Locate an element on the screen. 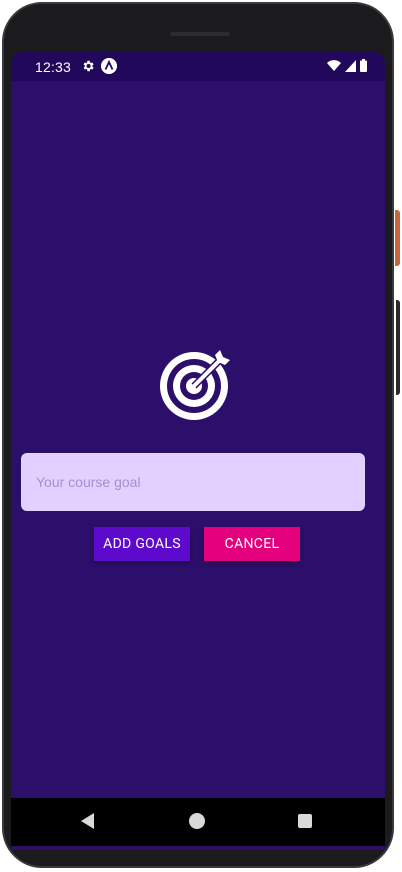 This screenshot has height=872, width=402. home-icon is located at coordinates (197, 821).